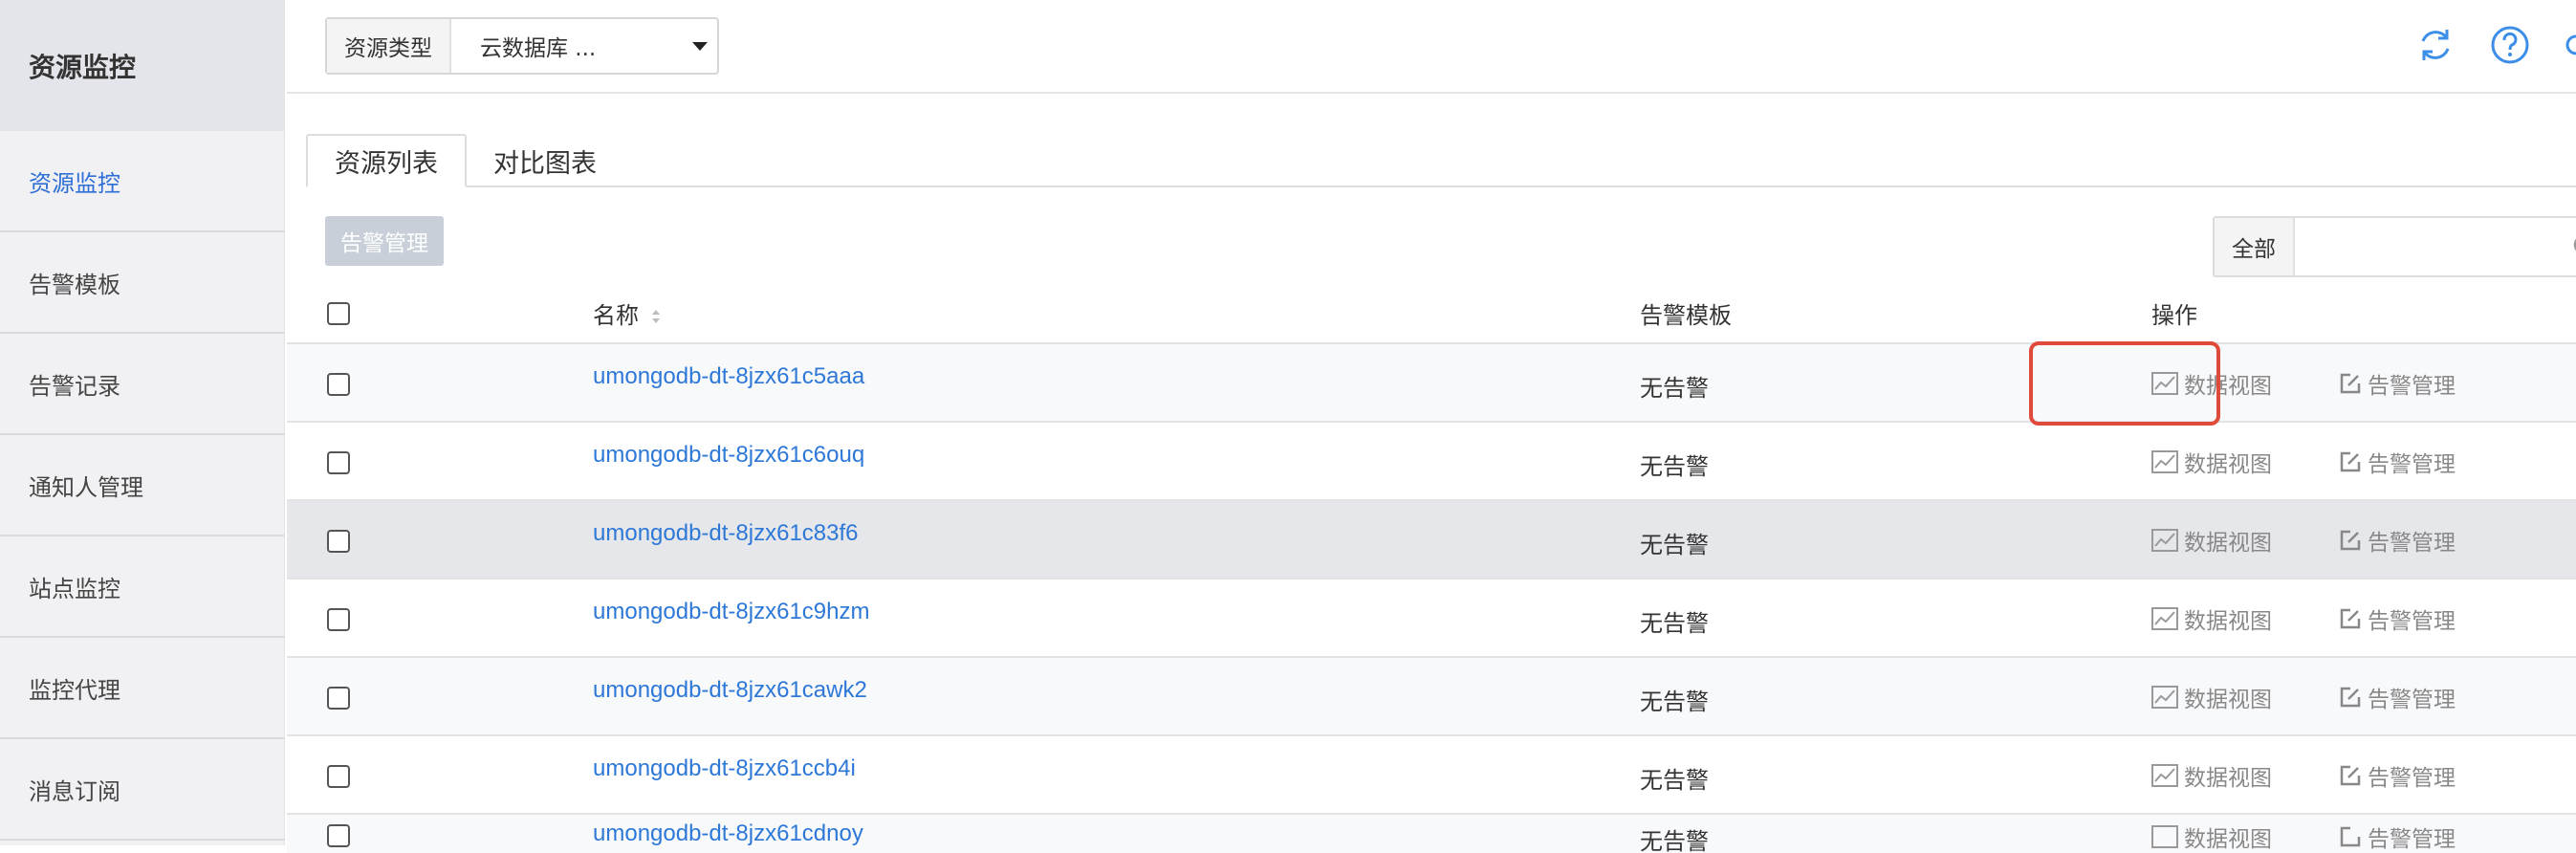 This screenshot has width=2576, height=853. Describe the element at coordinates (1686, 315) in the screenshot. I see `column-header-template: 告警模板` at that location.